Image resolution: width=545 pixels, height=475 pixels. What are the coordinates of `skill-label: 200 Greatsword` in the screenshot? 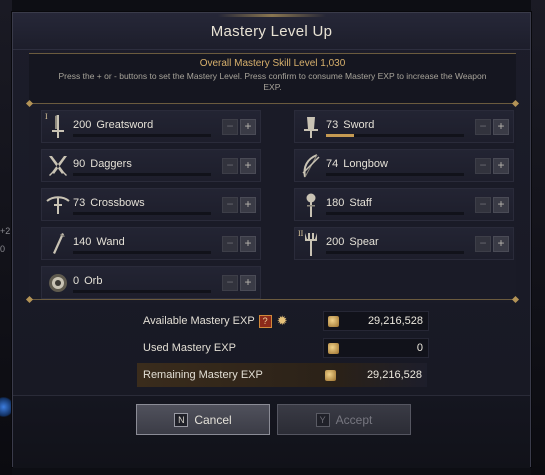 It's located at (113, 125).